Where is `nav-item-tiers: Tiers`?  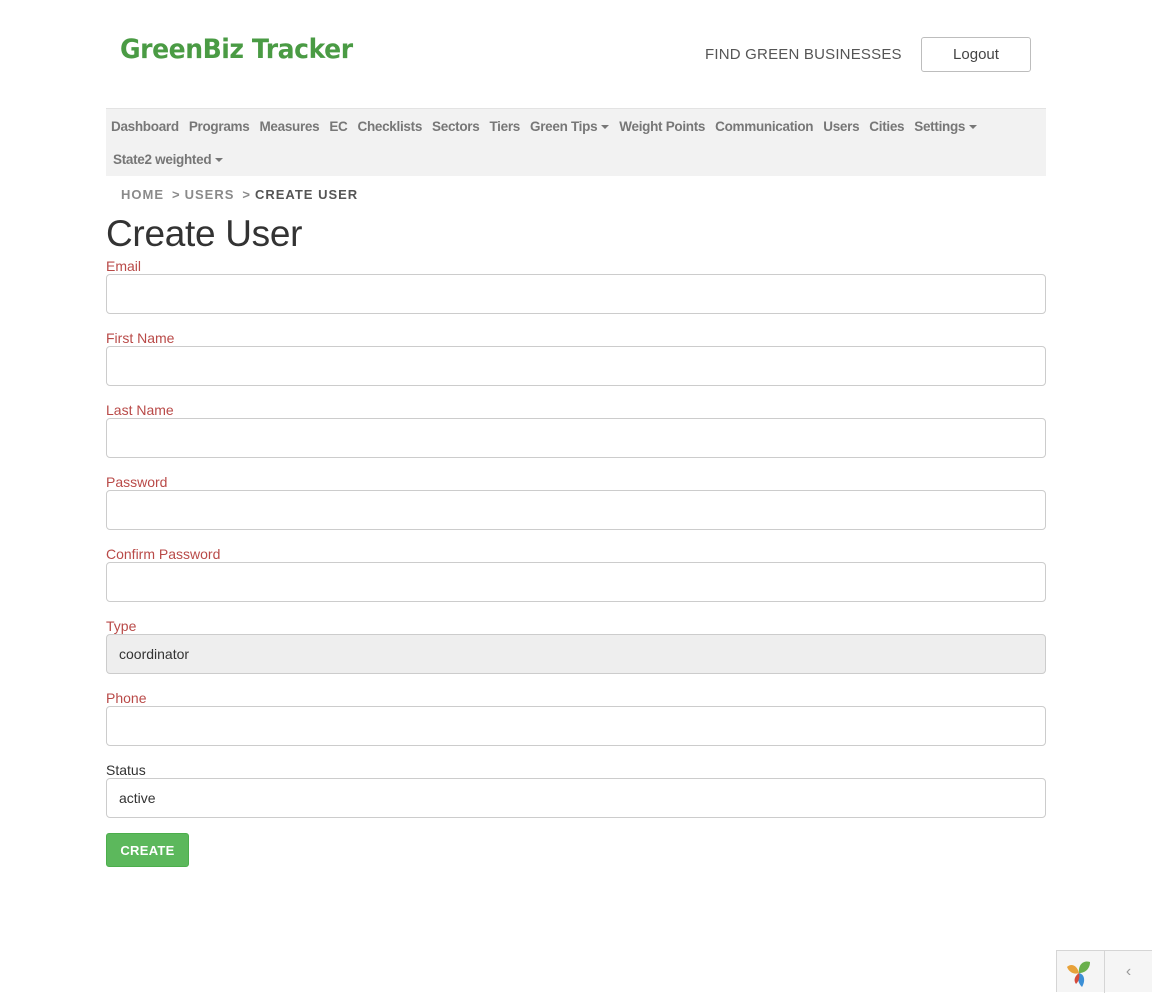 nav-item-tiers: Tiers is located at coordinates (504, 126).